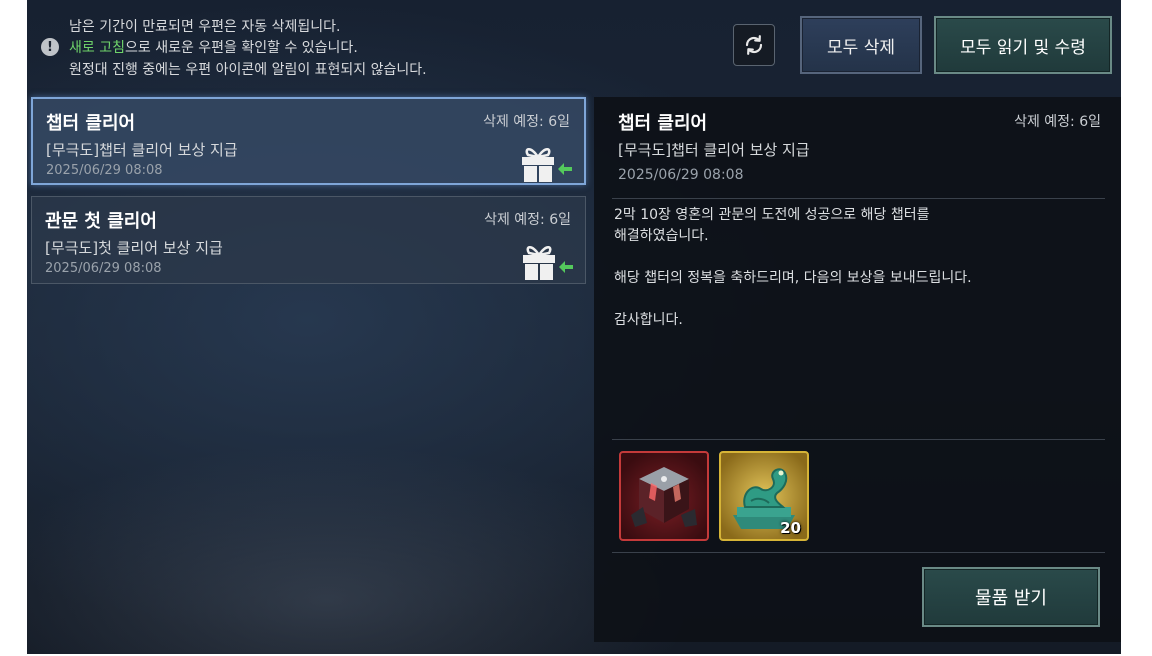 Image resolution: width=1152 pixels, height=656 pixels. Describe the element at coordinates (661, 236) in the screenshot. I see `body-line: 해결하였습니다.` at that location.